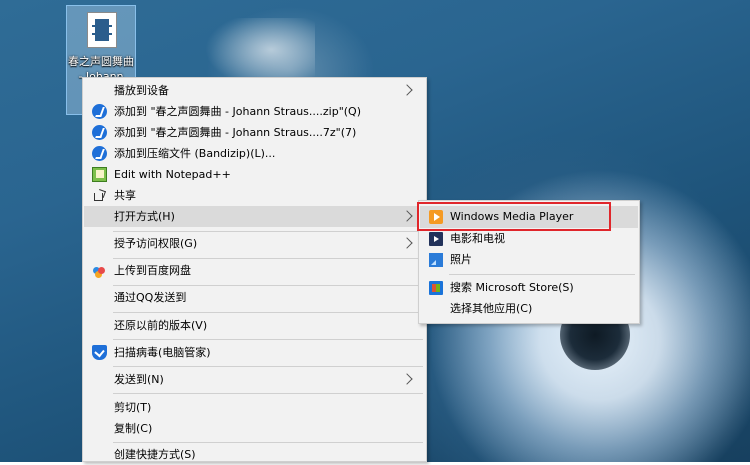 The image size is (750, 465). What do you see at coordinates (514, 216) in the screenshot?
I see `highlight-box` at bounding box center [514, 216].